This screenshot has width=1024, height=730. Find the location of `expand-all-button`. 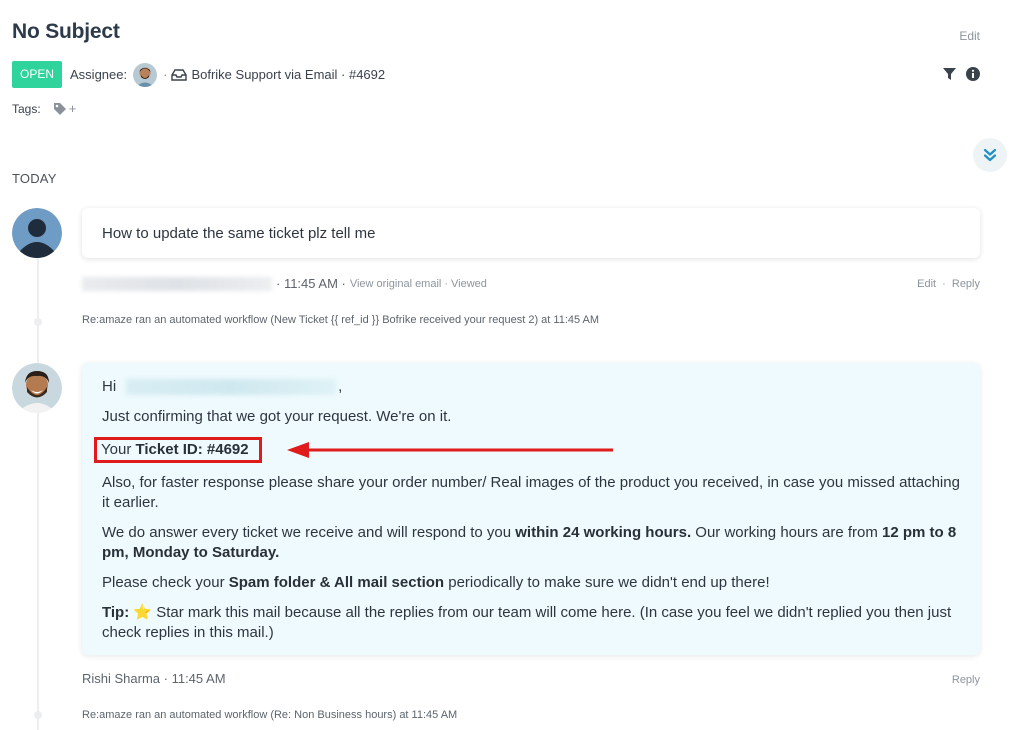

expand-all-button is located at coordinates (990, 155).